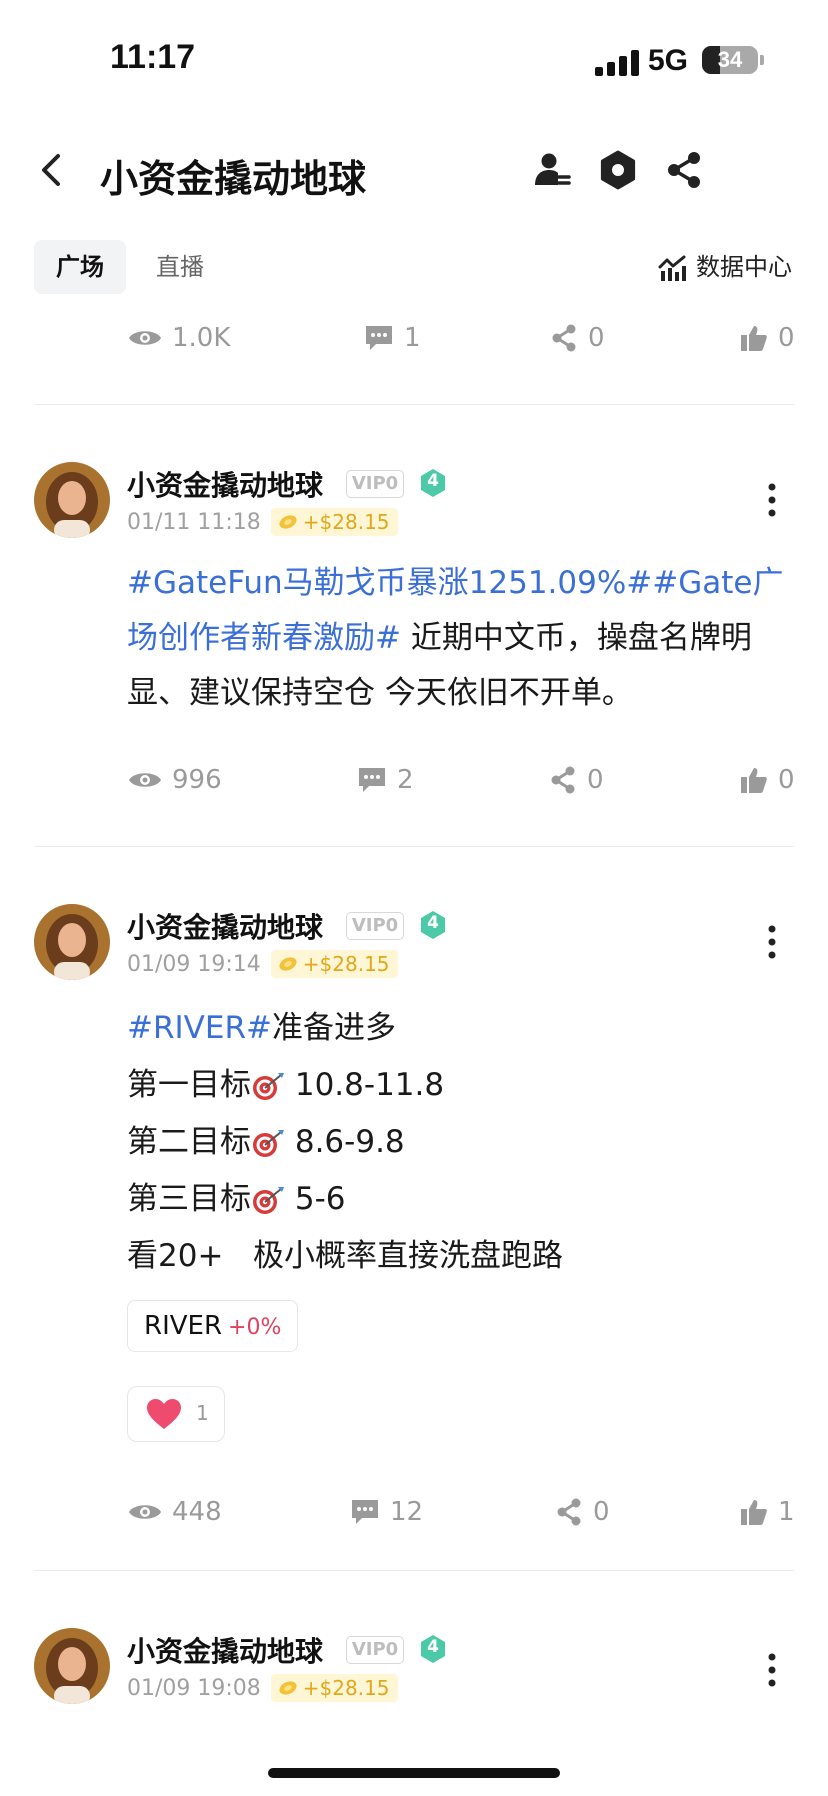 The height and width of the screenshot is (1796, 828). Describe the element at coordinates (194, 1688) in the screenshot. I see `post-time: 01/09 19:08` at that location.